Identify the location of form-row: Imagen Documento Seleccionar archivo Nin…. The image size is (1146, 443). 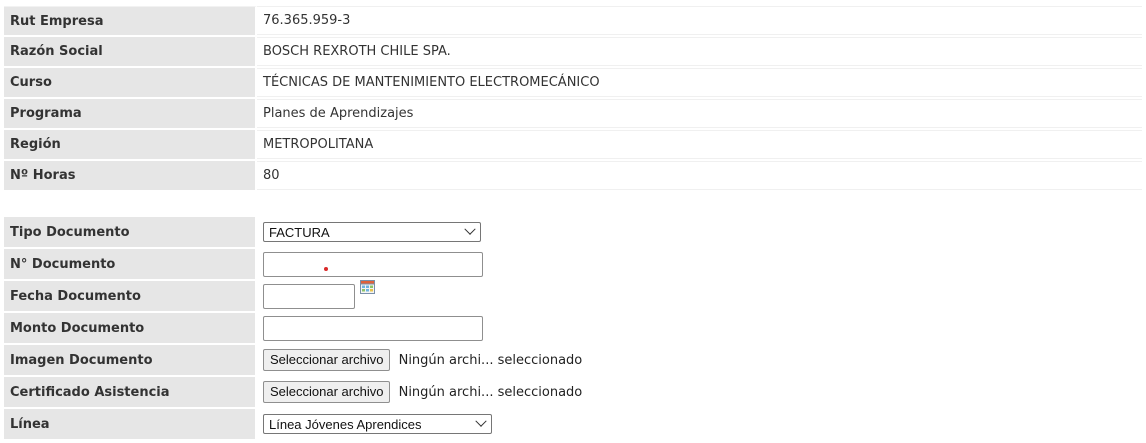
(573, 360).